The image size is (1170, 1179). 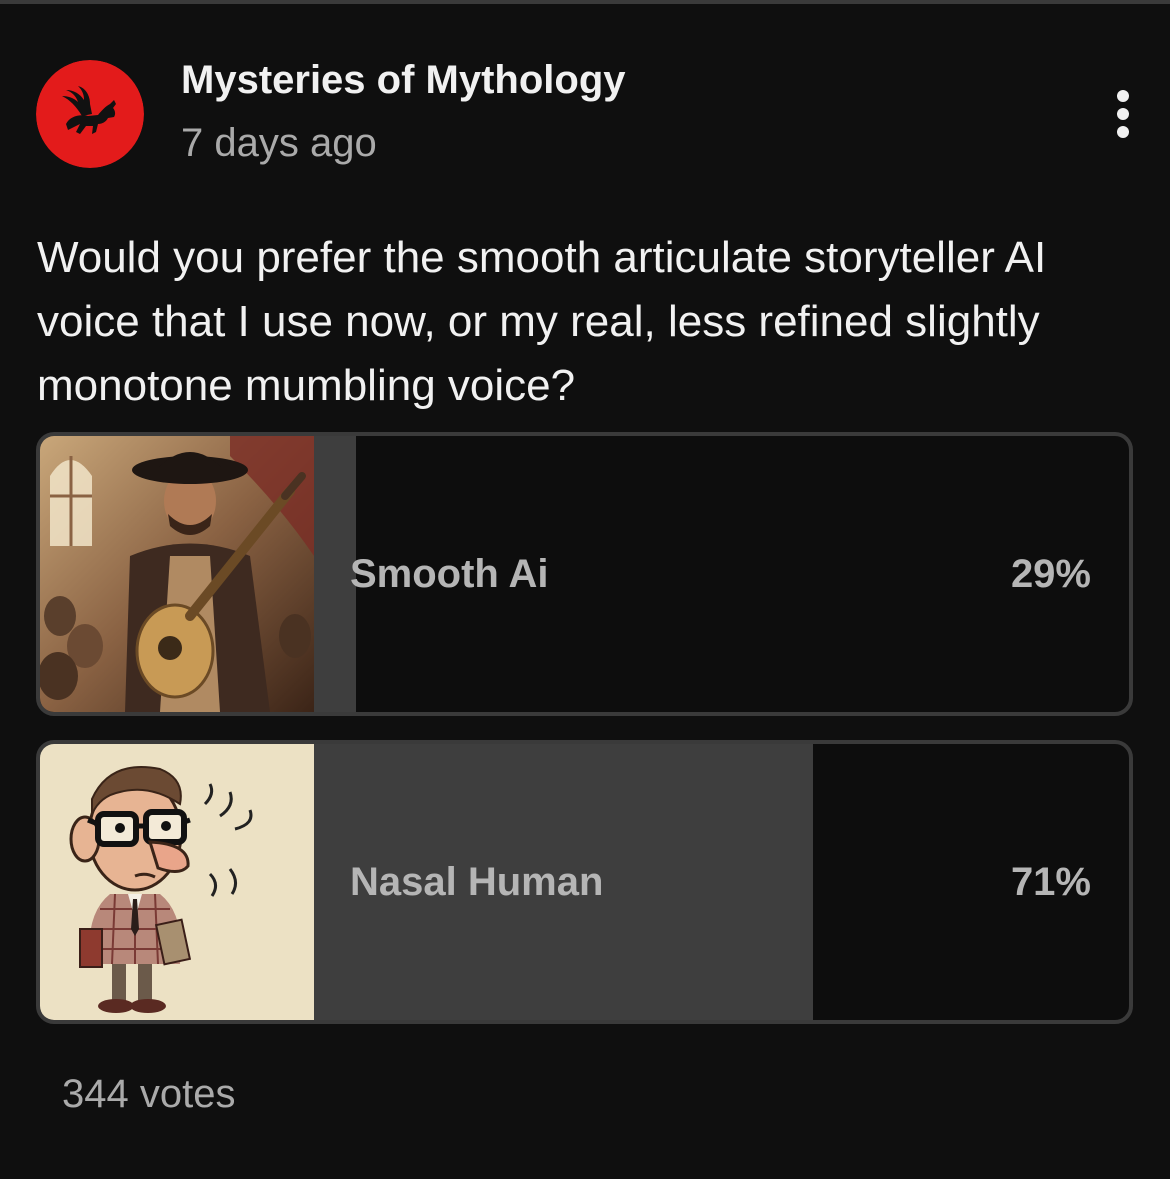 What do you see at coordinates (449, 574) in the screenshot?
I see `poll-option-label: Smooth Ai` at bounding box center [449, 574].